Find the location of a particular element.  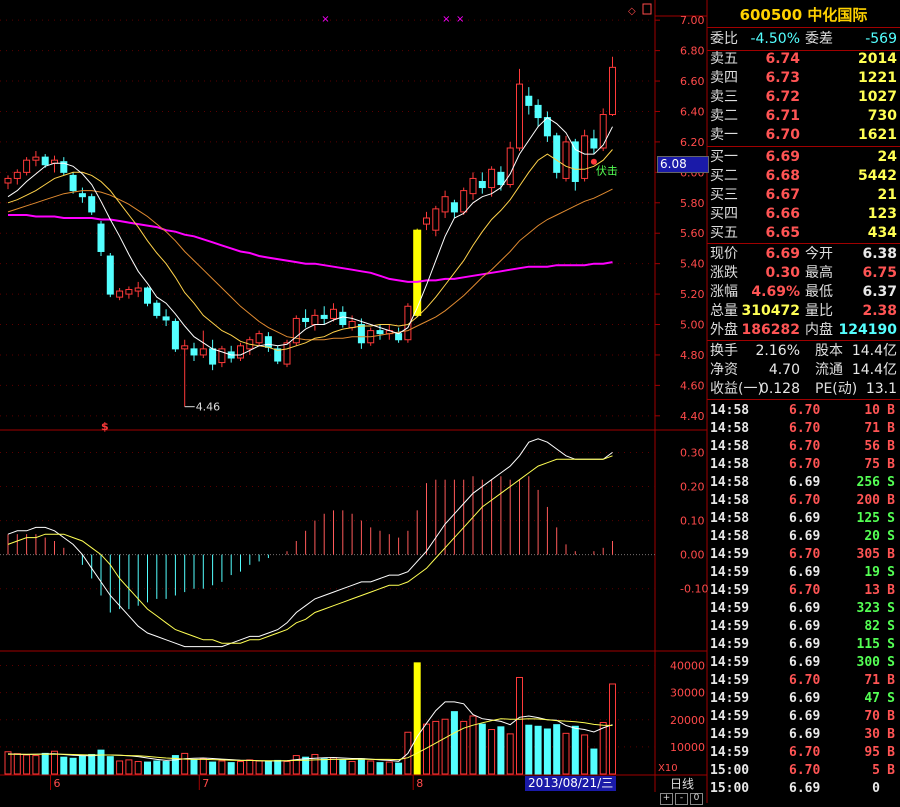

fundamental-value: 14.4亿 is located at coordinates (874, 351).